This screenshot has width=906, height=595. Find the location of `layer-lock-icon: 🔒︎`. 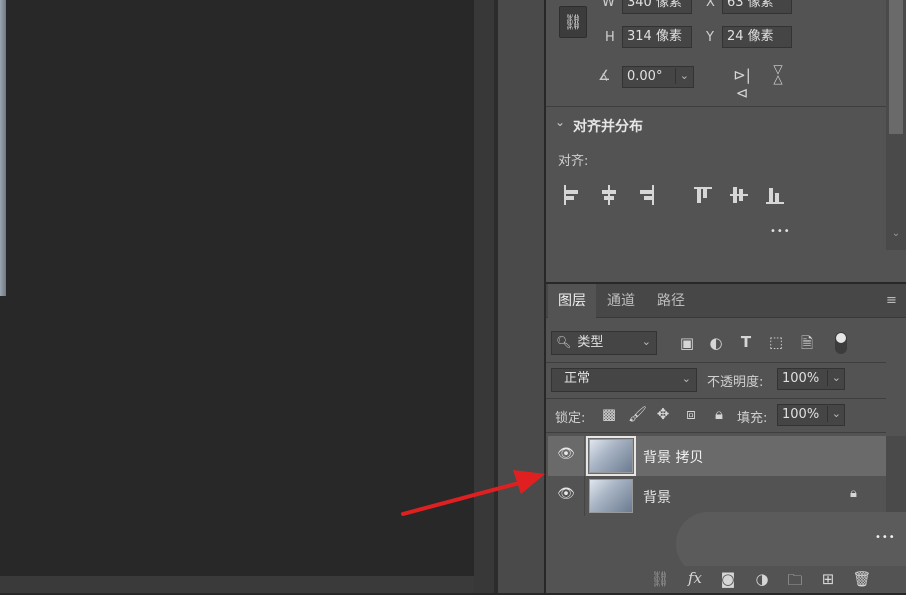

layer-lock-icon: 🔒︎ is located at coordinates (853, 493).